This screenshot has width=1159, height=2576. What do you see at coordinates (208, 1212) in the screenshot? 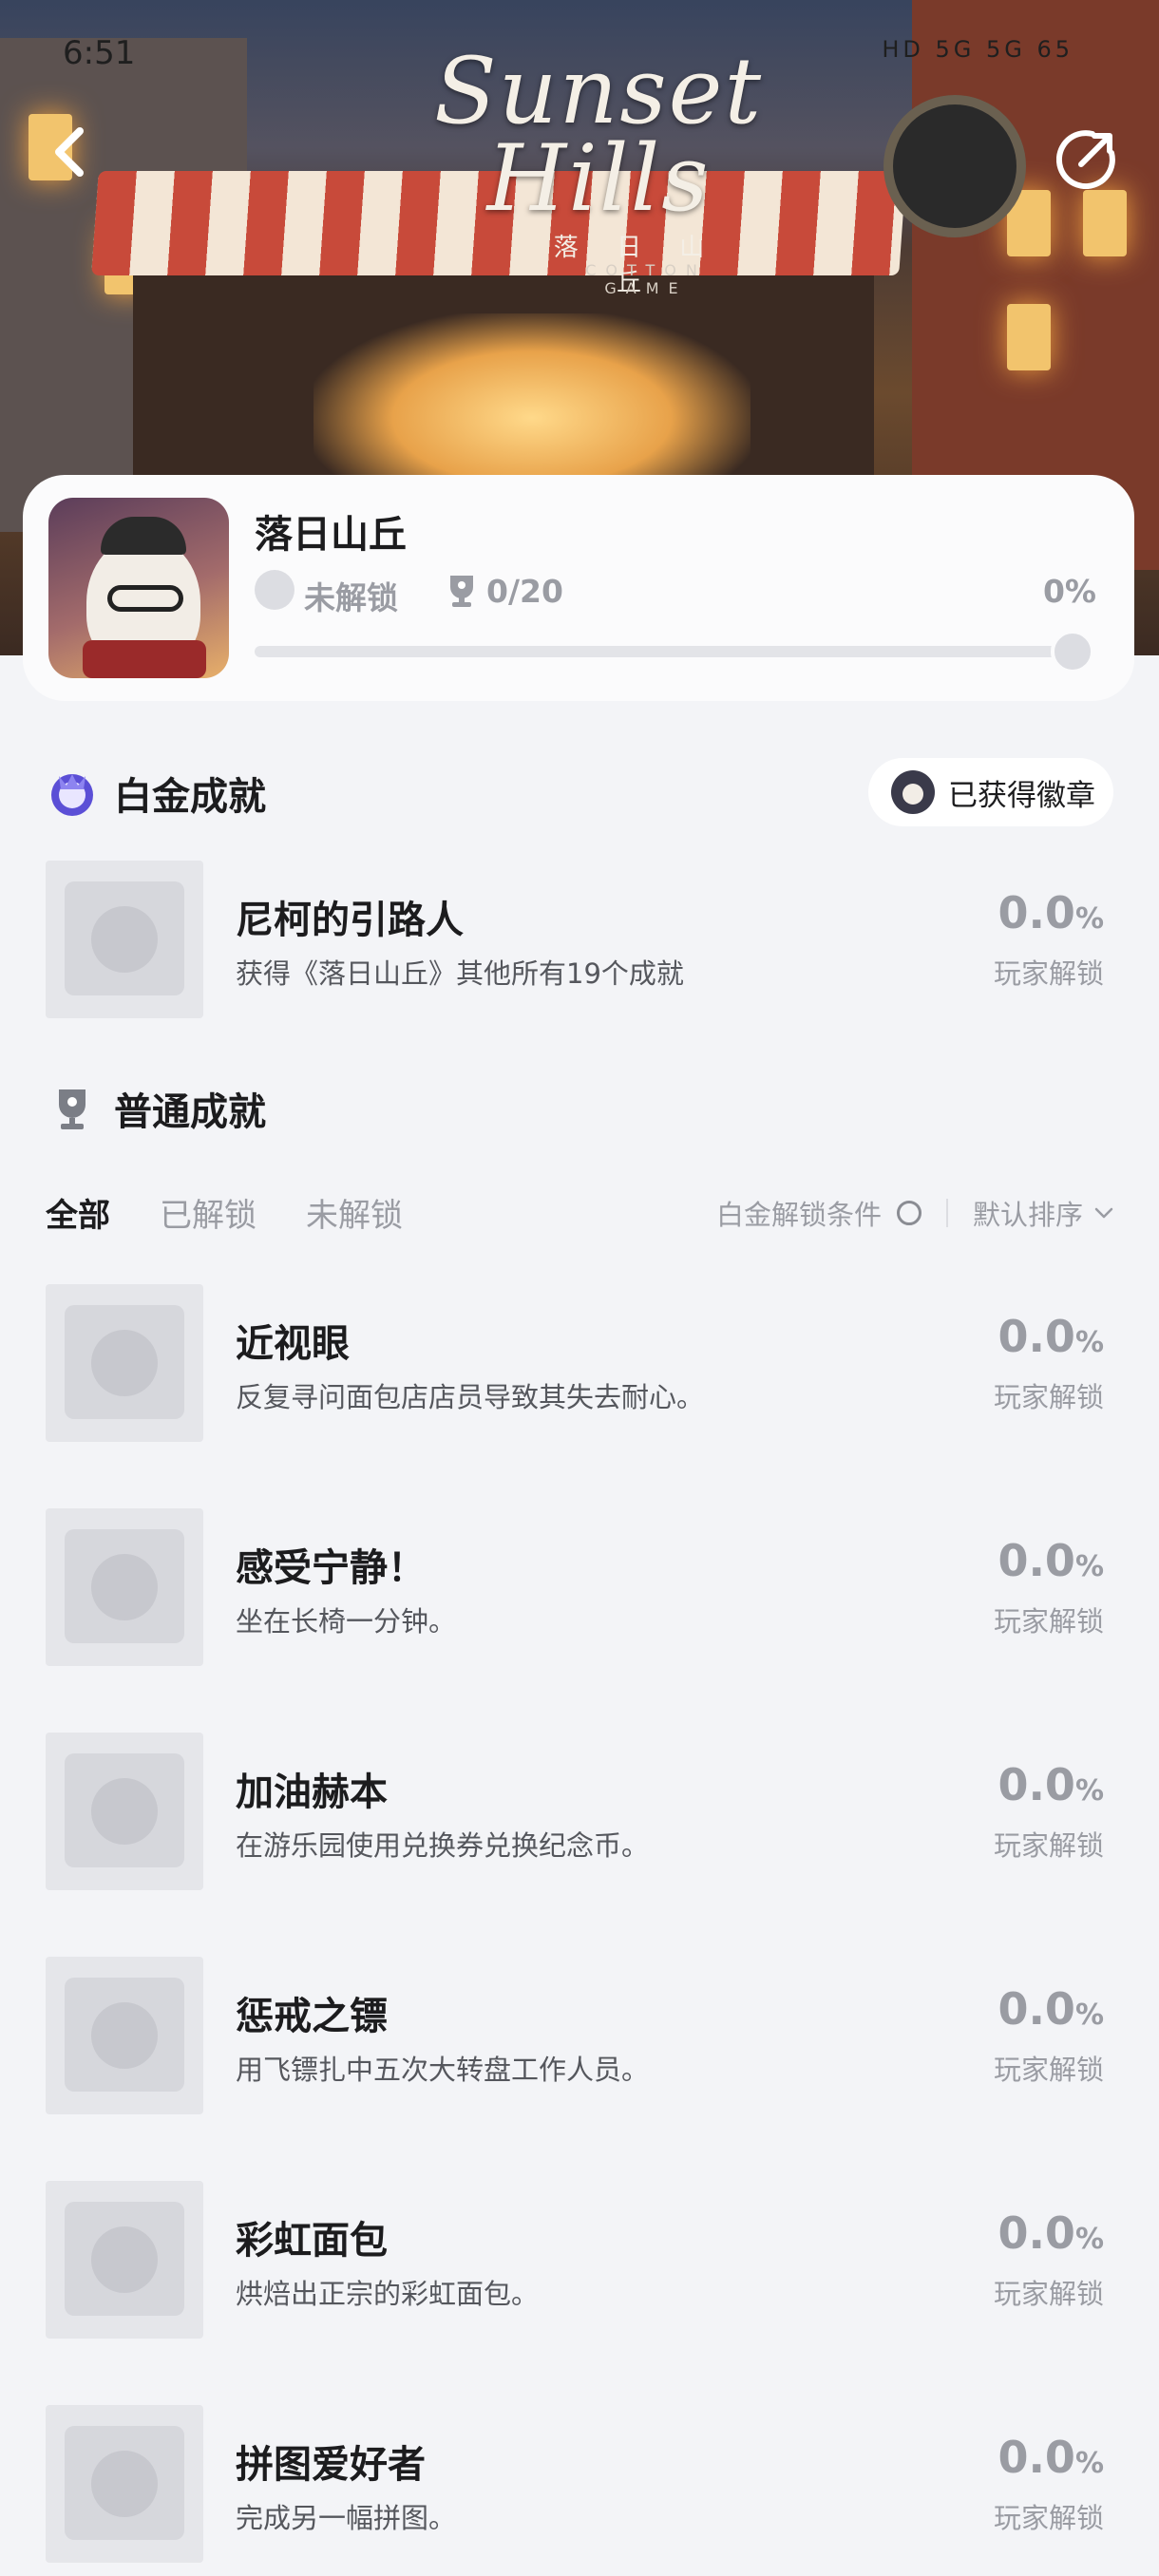
I see `tab-unlocked: 已解锁` at bounding box center [208, 1212].